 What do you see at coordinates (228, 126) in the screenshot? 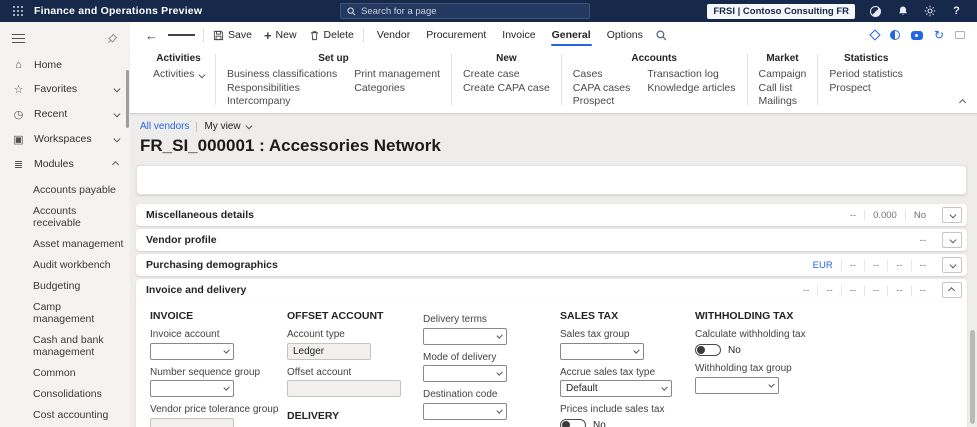
I see `view-selector: My view` at bounding box center [228, 126].